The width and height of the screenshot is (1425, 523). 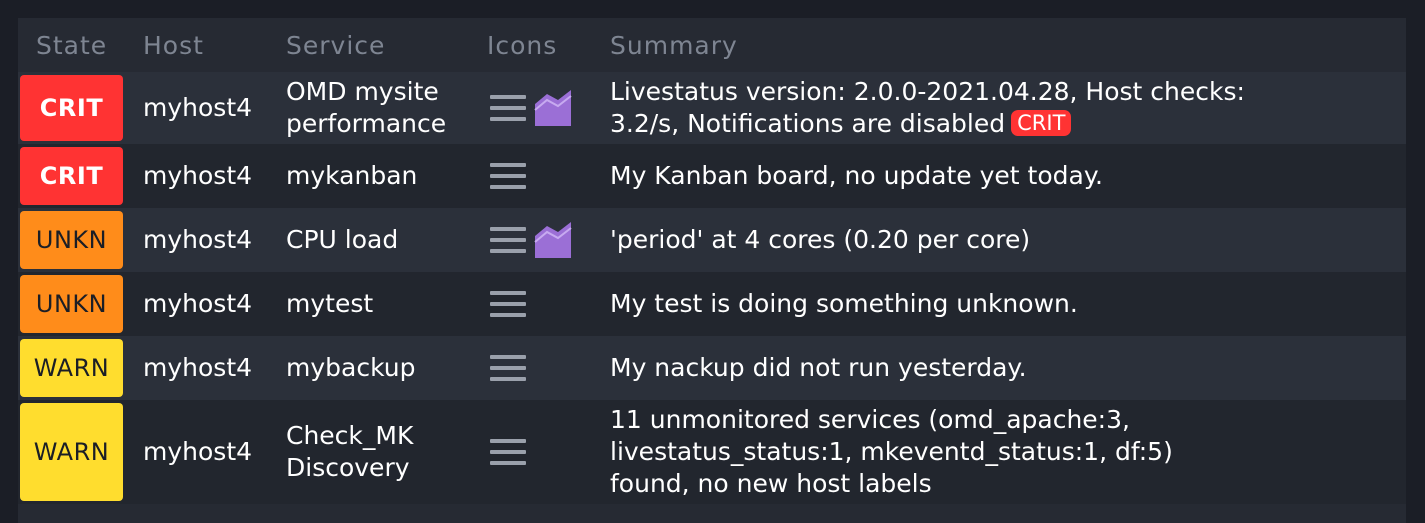 I want to click on service-link: CPU load, so click(x=342, y=240).